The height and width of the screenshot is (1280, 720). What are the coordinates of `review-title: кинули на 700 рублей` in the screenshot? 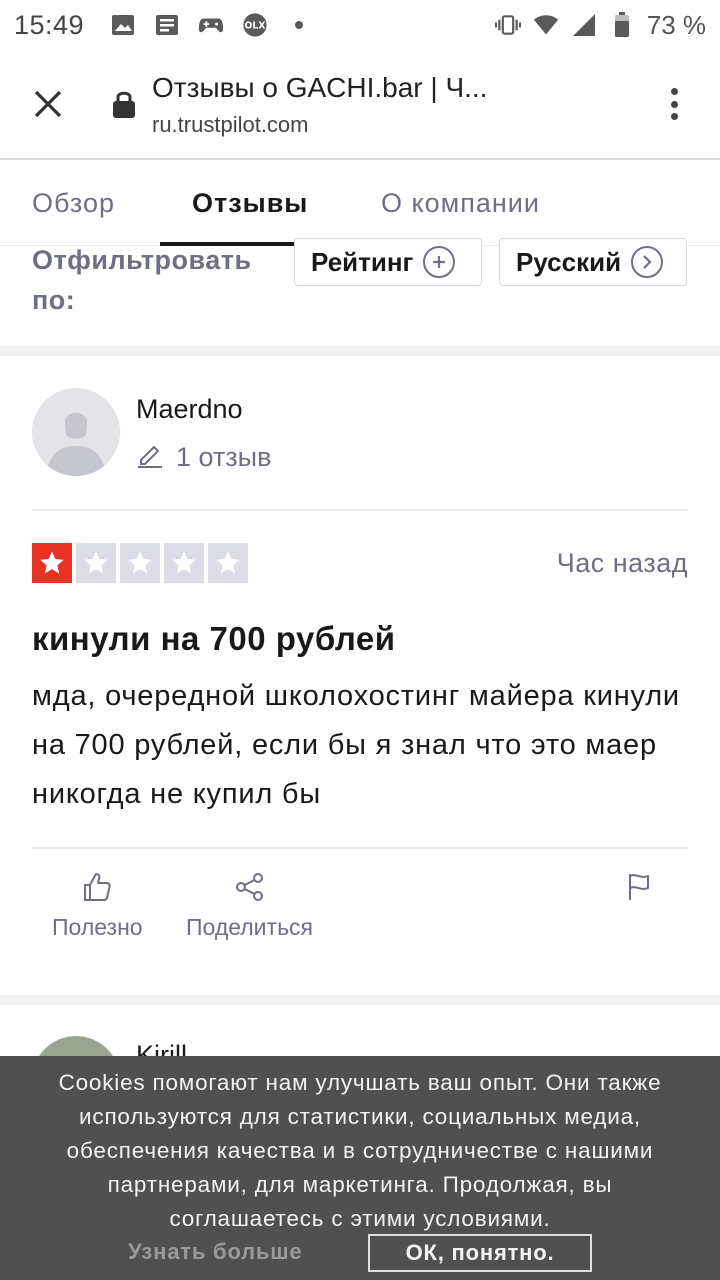 It's located at (214, 639).